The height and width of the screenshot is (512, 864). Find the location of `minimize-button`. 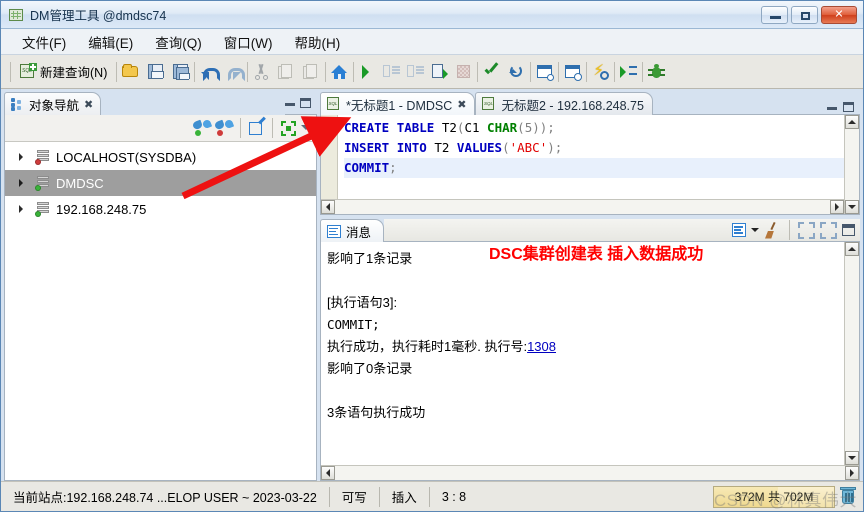

minimize-button is located at coordinates (774, 14).